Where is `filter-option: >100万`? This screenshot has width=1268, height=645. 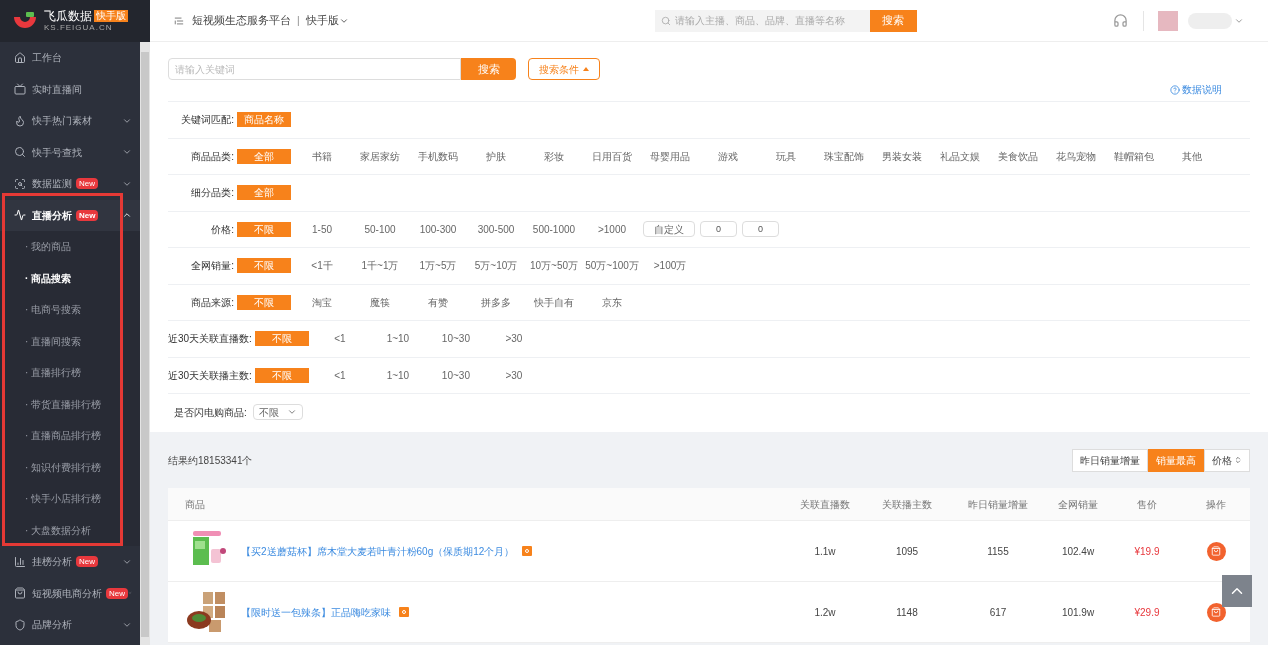
filter-option: >100万 is located at coordinates (670, 266).